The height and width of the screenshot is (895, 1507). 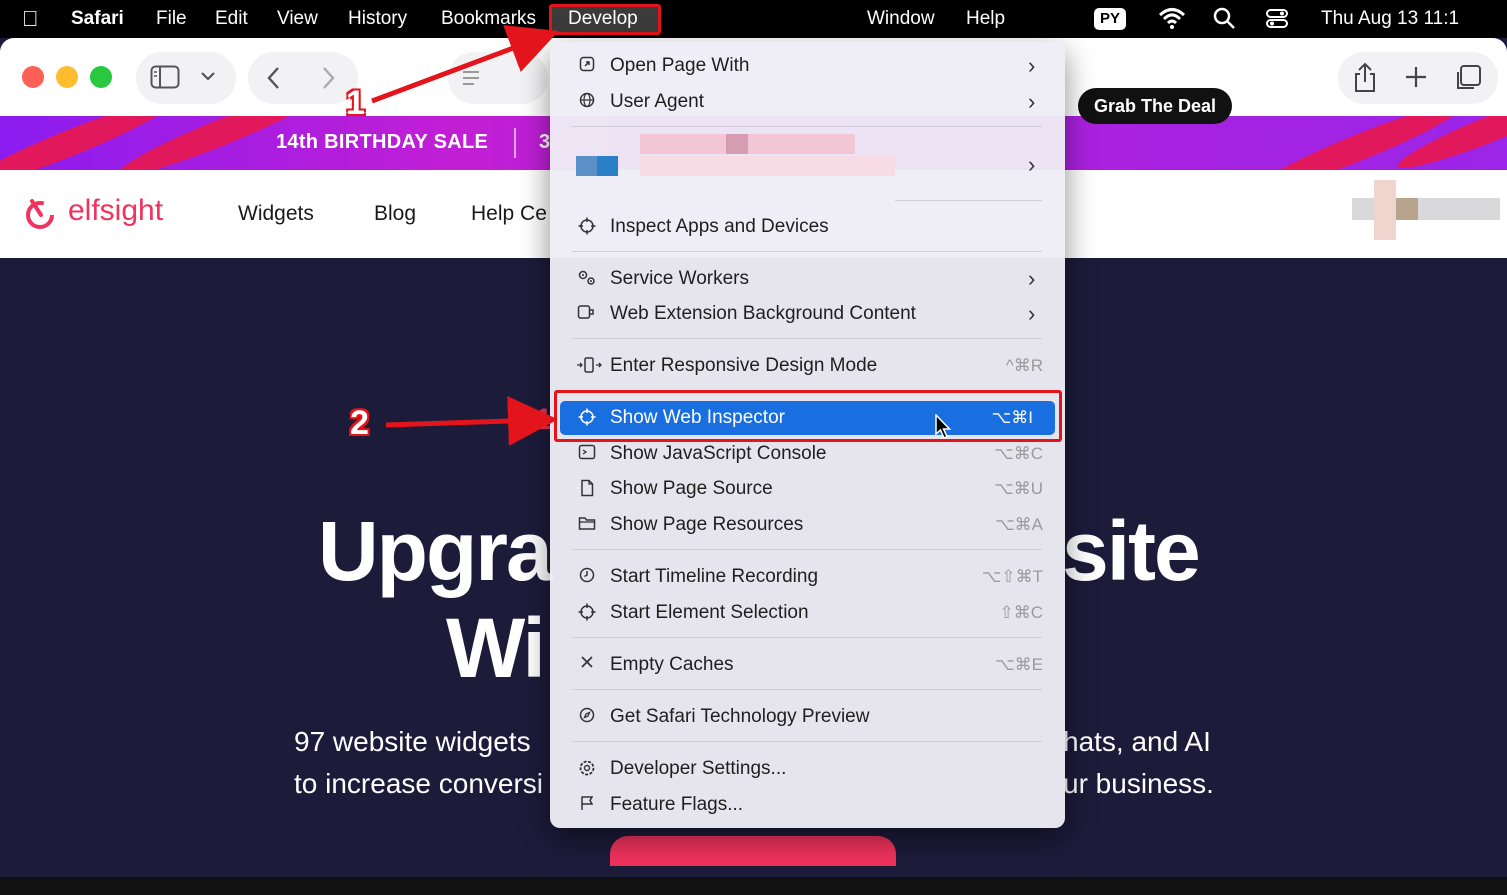 I want to click on annotation-step-2: 2, so click(x=359, y=423).